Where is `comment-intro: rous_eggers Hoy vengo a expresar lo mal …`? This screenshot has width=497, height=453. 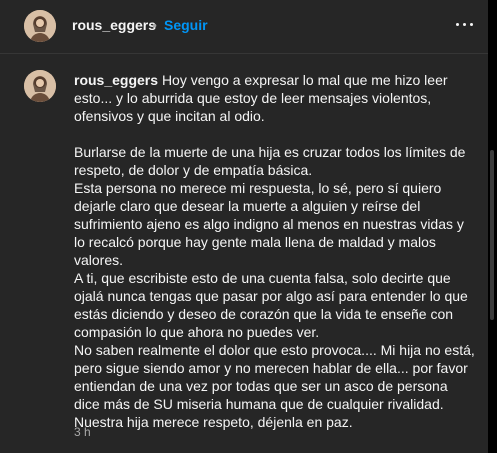 comment-intro: rous_eggers Hoy vengo a expresar lo mal … is located at coordinates (275, 98).